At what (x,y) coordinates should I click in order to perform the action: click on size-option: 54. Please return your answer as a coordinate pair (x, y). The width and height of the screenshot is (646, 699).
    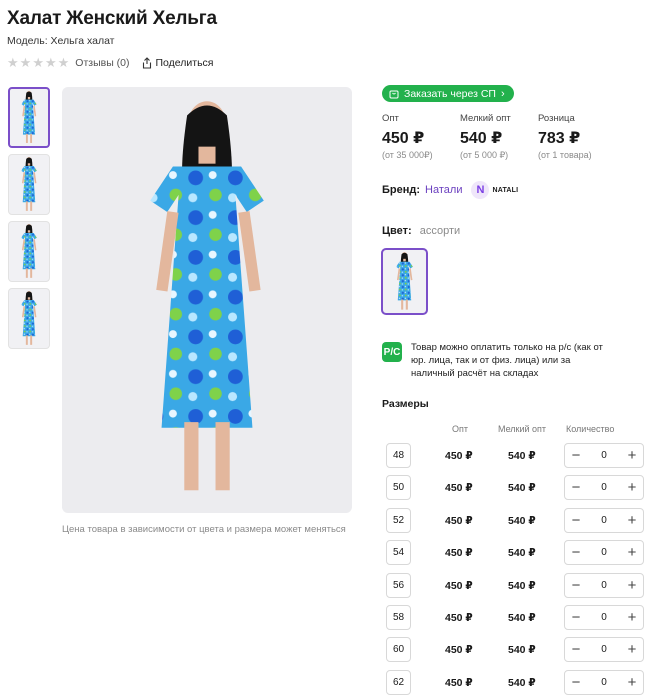
    Looking at the image, I should click on (398, 552).